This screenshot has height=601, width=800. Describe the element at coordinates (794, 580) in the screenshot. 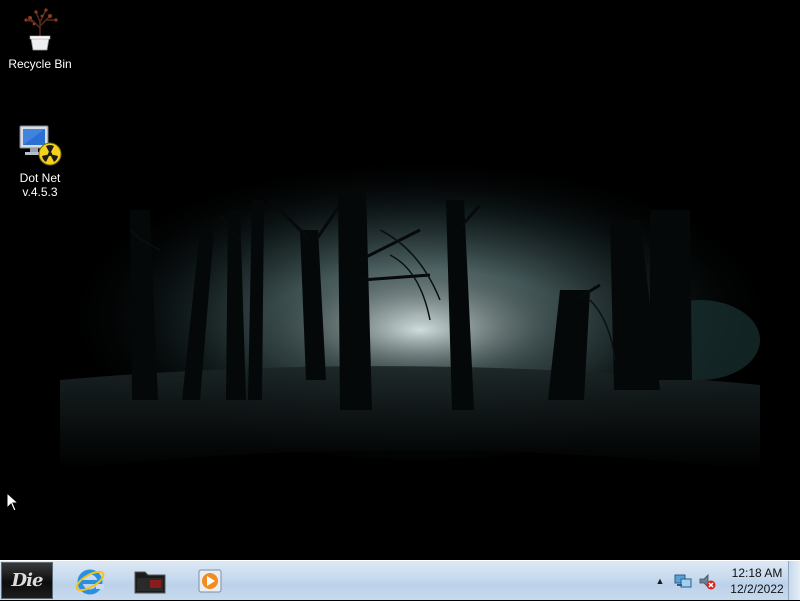

I see `show-desktop-button` at that location.